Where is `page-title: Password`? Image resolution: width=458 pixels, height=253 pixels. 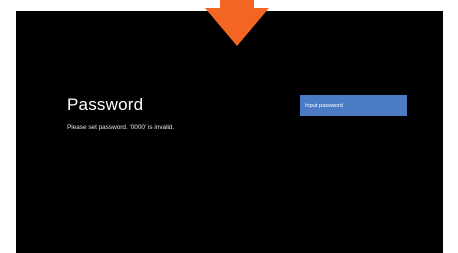
page-title: Password is located at coordinates (105, 104).